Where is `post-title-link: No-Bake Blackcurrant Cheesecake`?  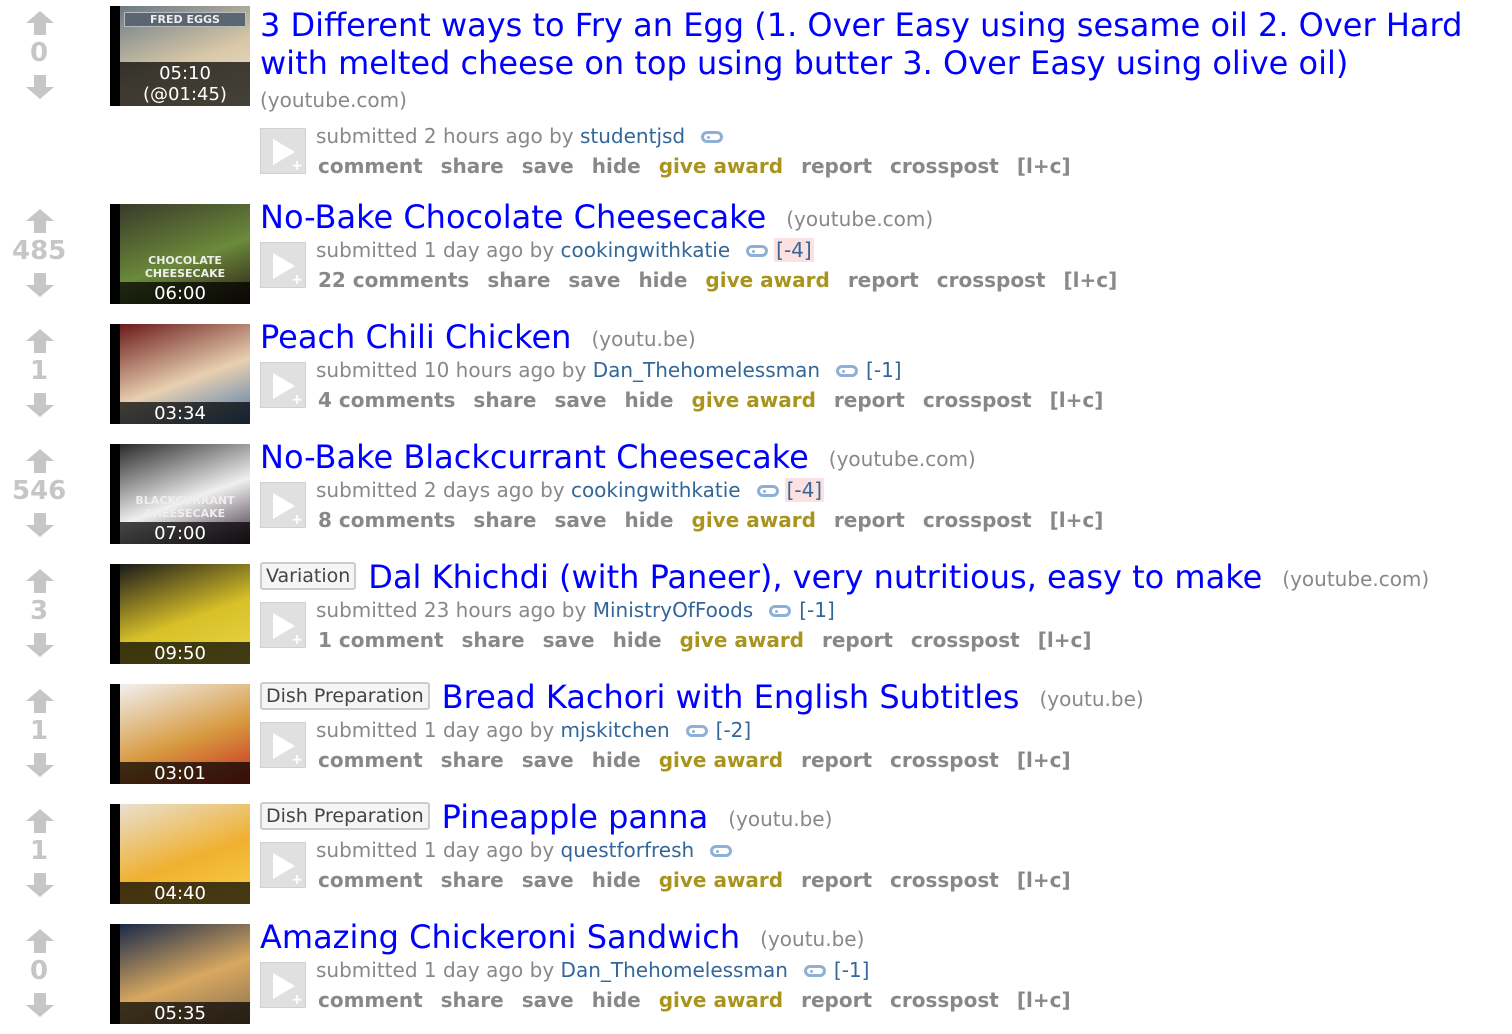
post-title-link: No-Bake Blackcurrant Cheesecake is located at coordinates (534, 457).